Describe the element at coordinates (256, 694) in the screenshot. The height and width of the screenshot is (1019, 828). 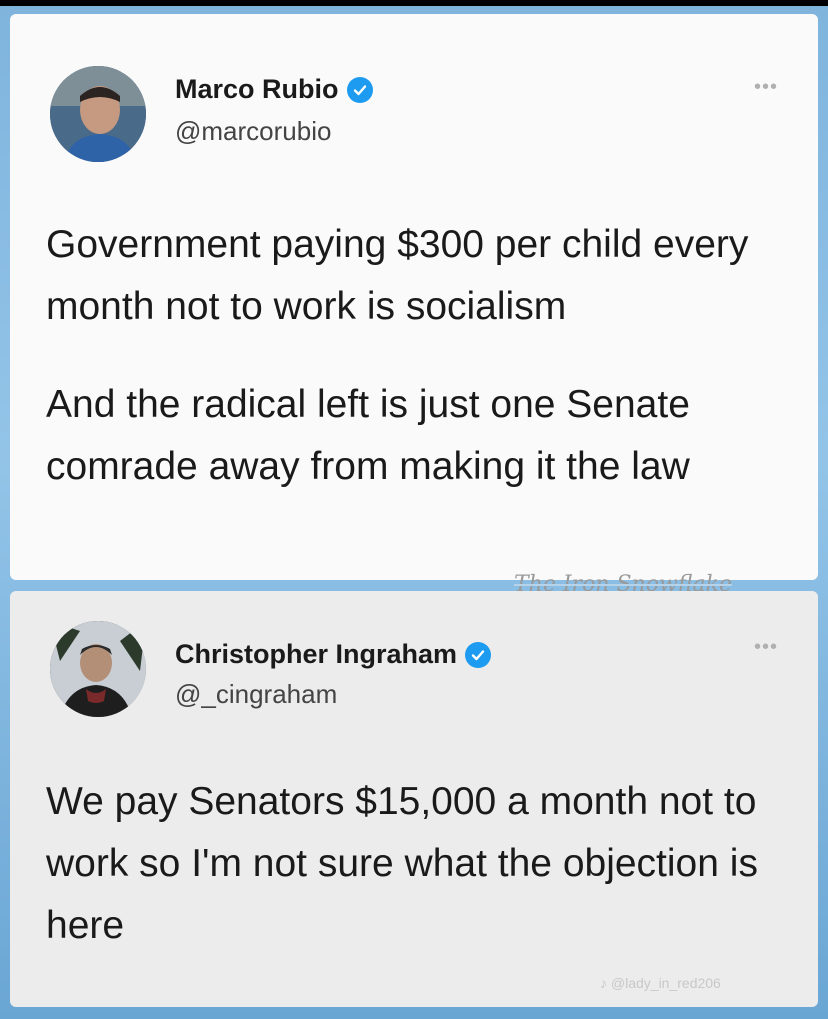
I see `author-handle: @_cingraham` at that location.